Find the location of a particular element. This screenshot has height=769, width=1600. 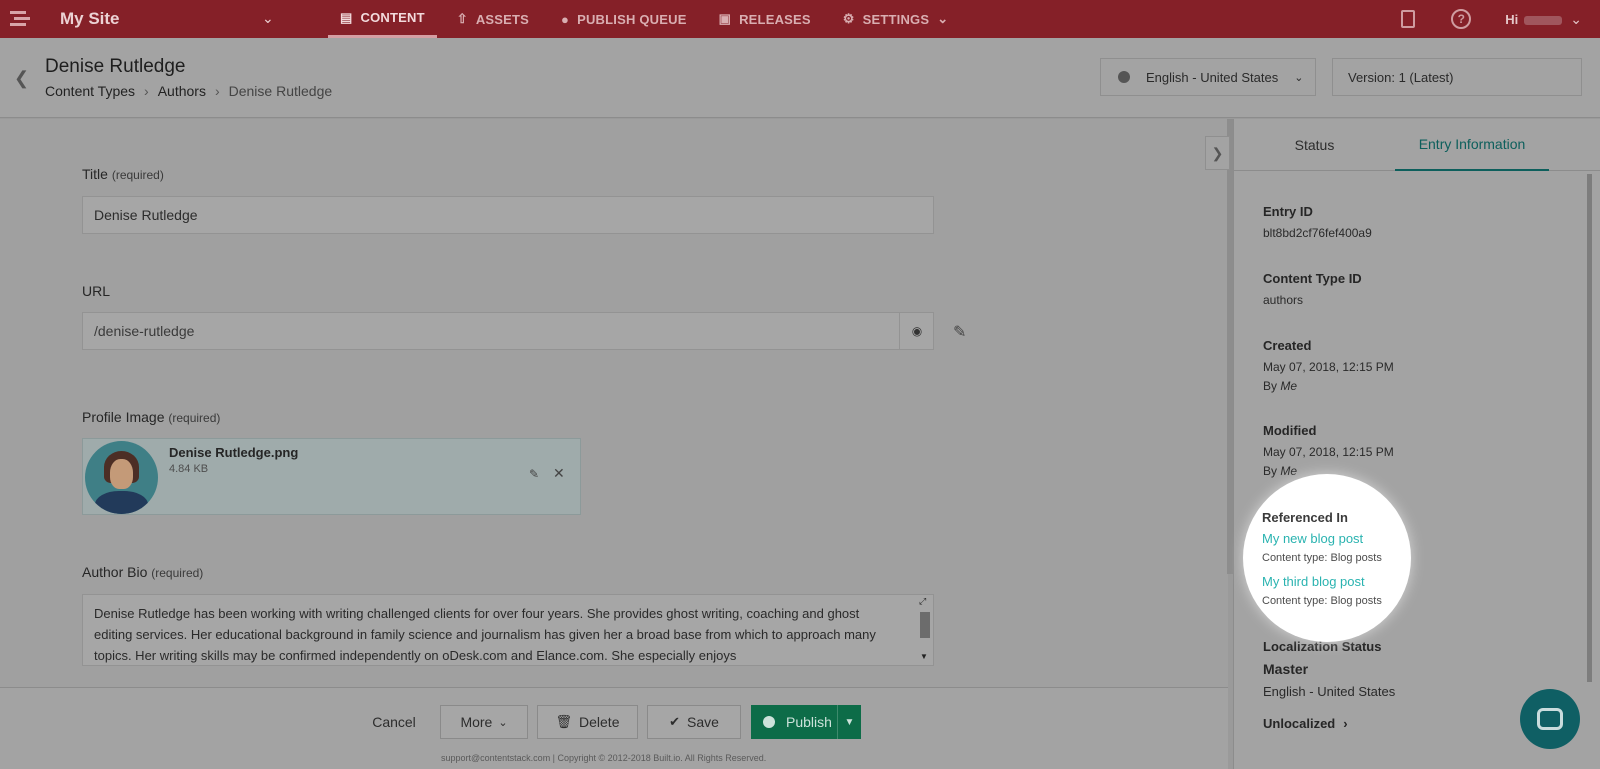

more-button: More ⌄ is located at coordinates (484, 722).